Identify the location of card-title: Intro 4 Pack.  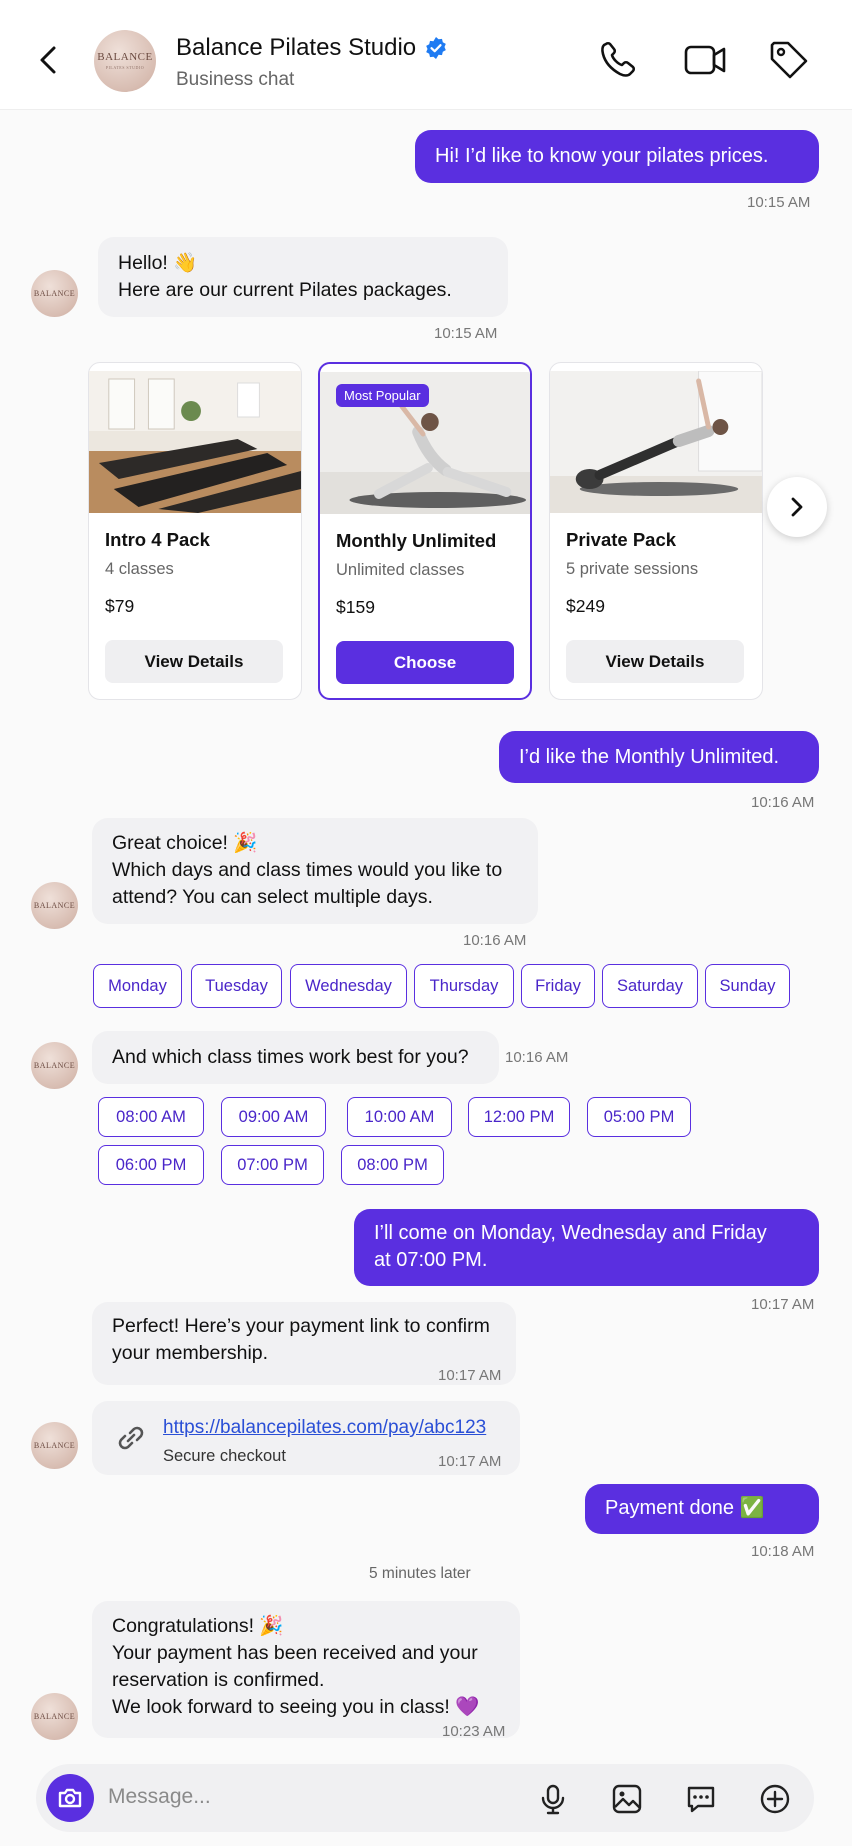
(157, 539).